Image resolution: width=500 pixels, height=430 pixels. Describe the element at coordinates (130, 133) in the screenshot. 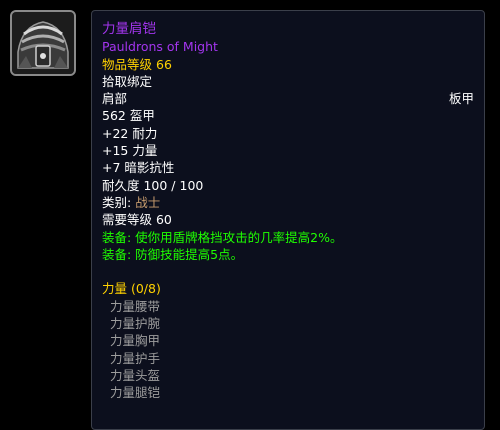

I see `stat-stamina: +22 耐力` at that location.